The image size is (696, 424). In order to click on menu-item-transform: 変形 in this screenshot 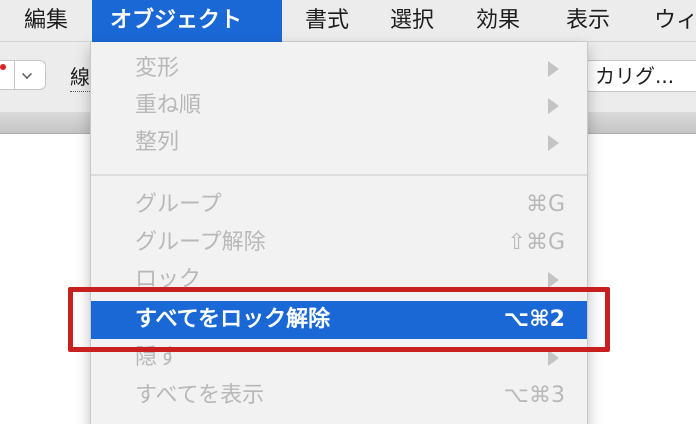, I will do `click(339, 69)`.